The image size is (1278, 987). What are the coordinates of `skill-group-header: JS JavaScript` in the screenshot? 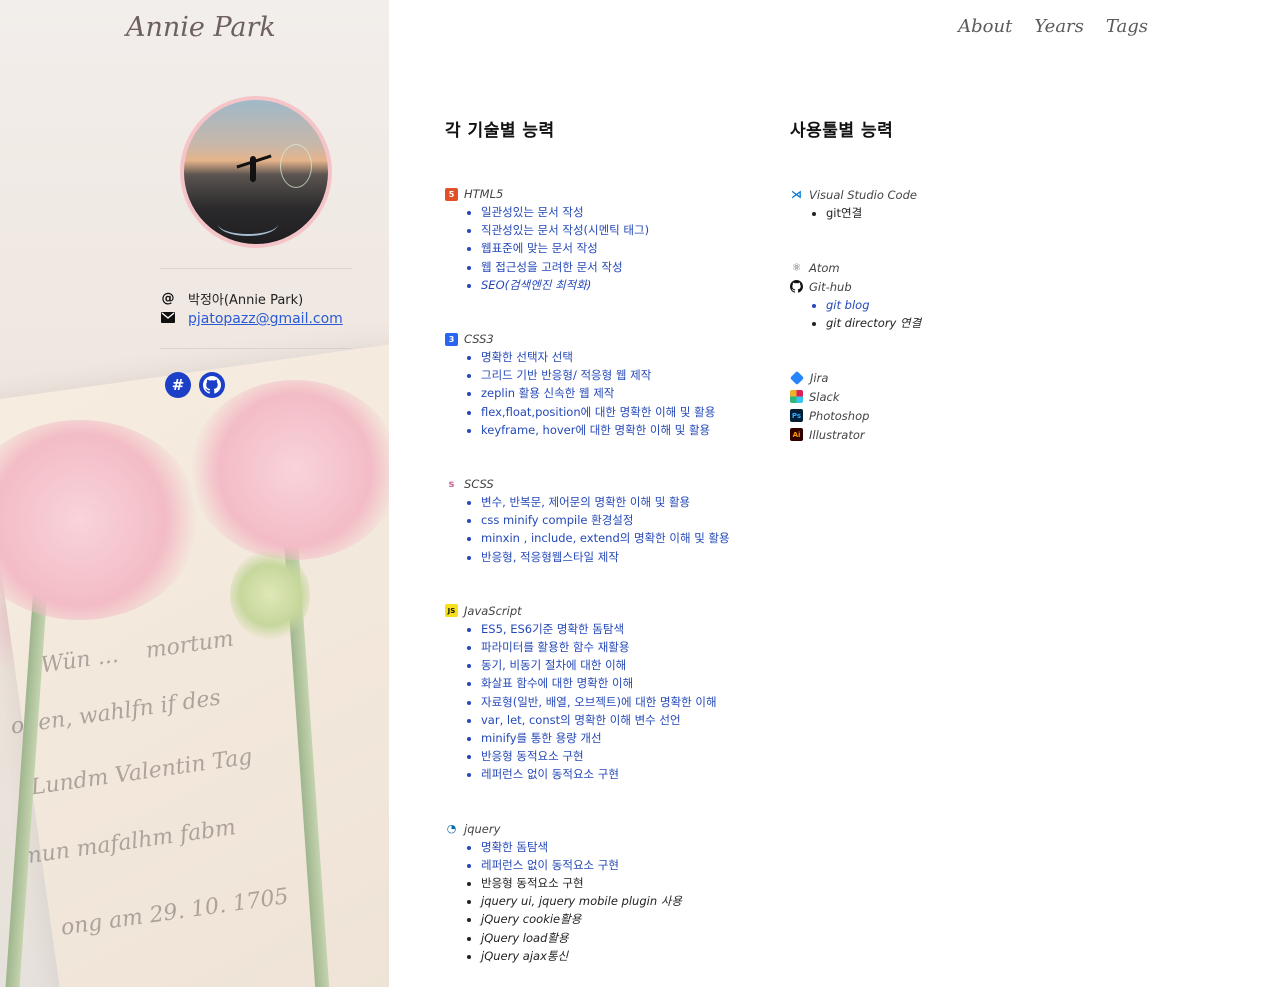 It's located at (610, 611).